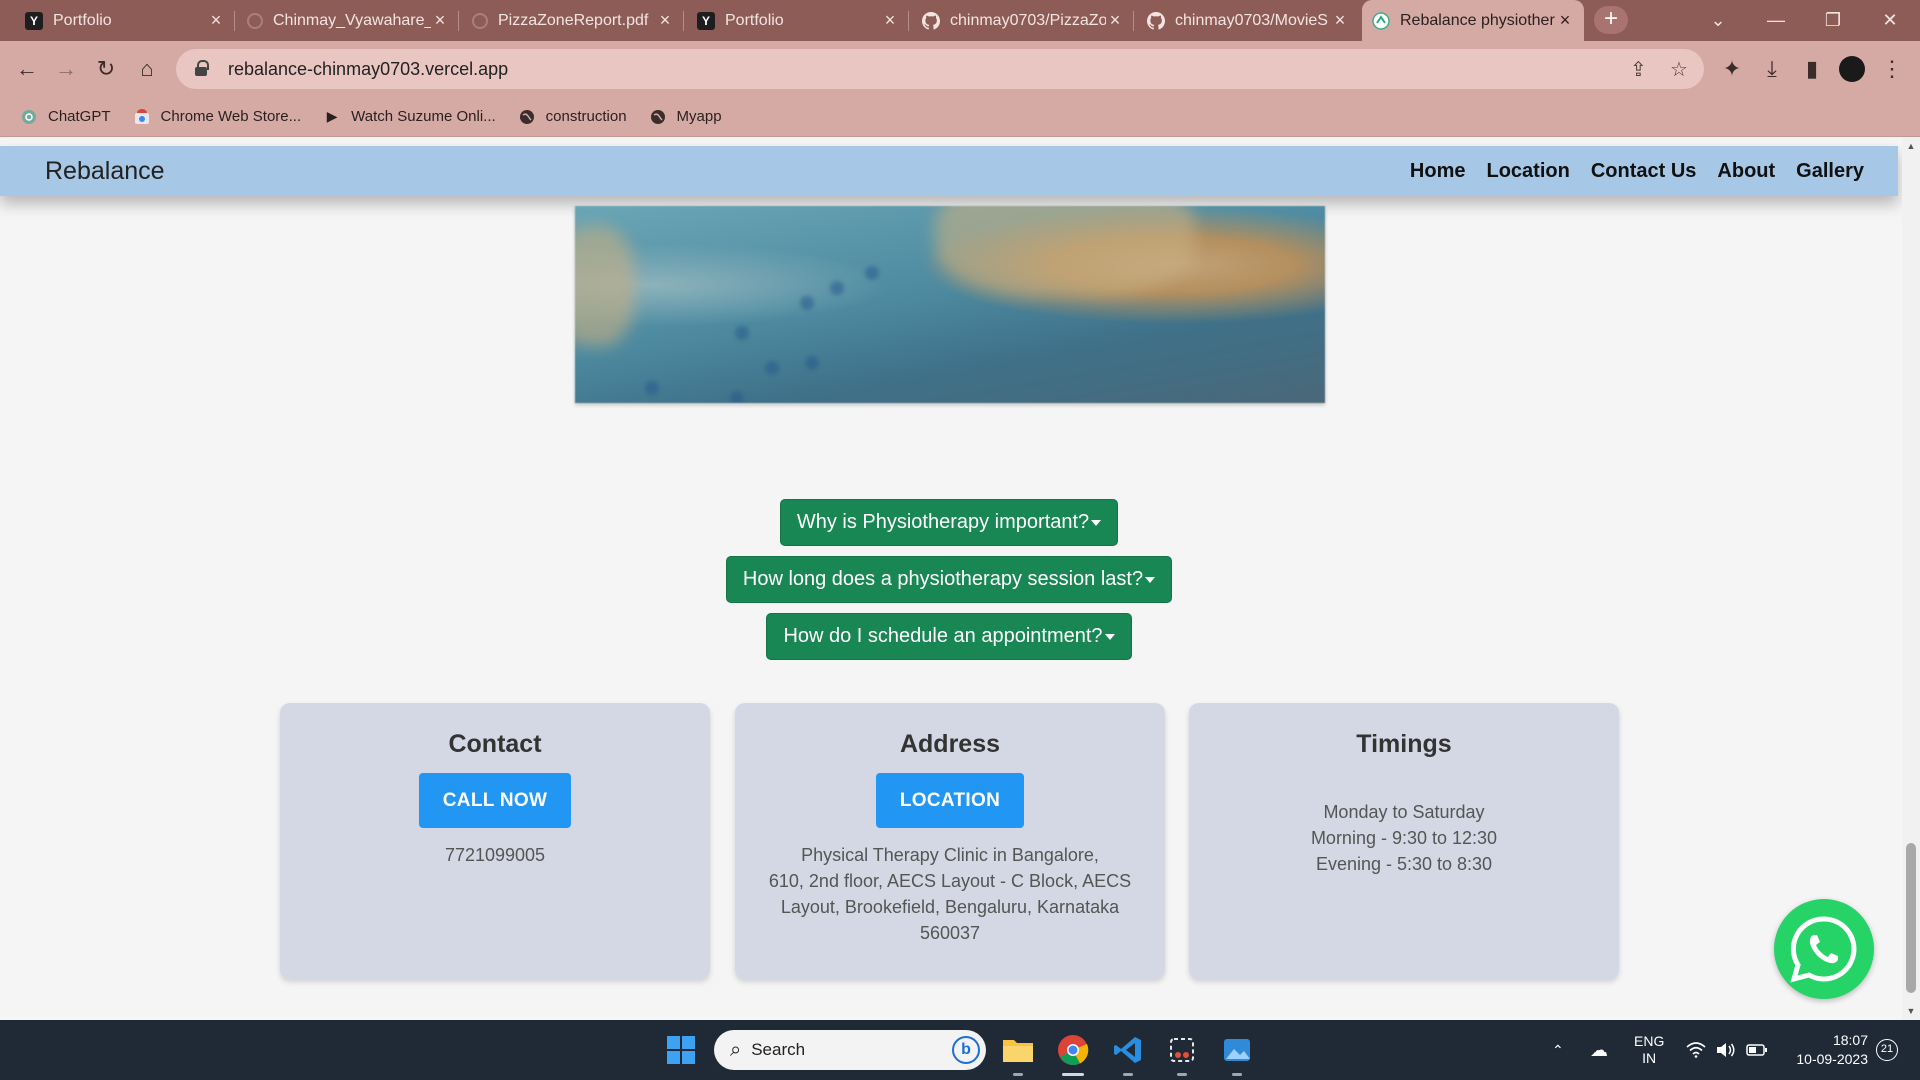 The width and height of the screenshot is (1920, 1080). Describe the element at coordinates (27, 69) in the screenshot. I see `back-icon: ←` at that location.